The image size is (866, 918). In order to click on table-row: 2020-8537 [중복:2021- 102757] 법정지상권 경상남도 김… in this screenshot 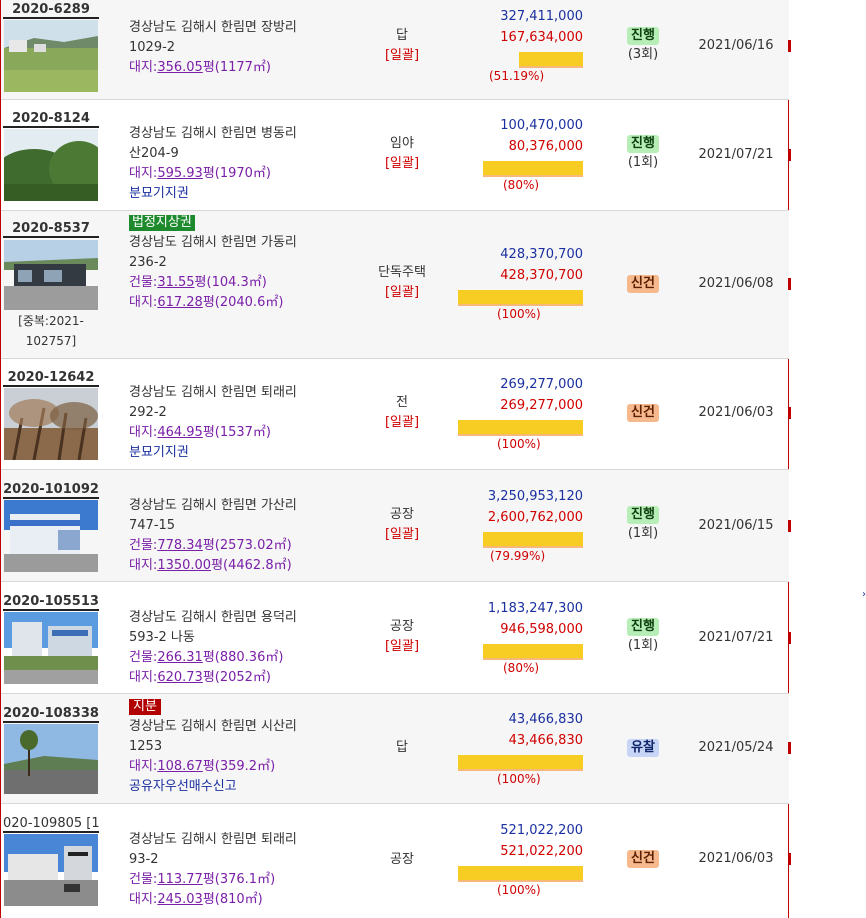, I will do `click(396, 285)`.